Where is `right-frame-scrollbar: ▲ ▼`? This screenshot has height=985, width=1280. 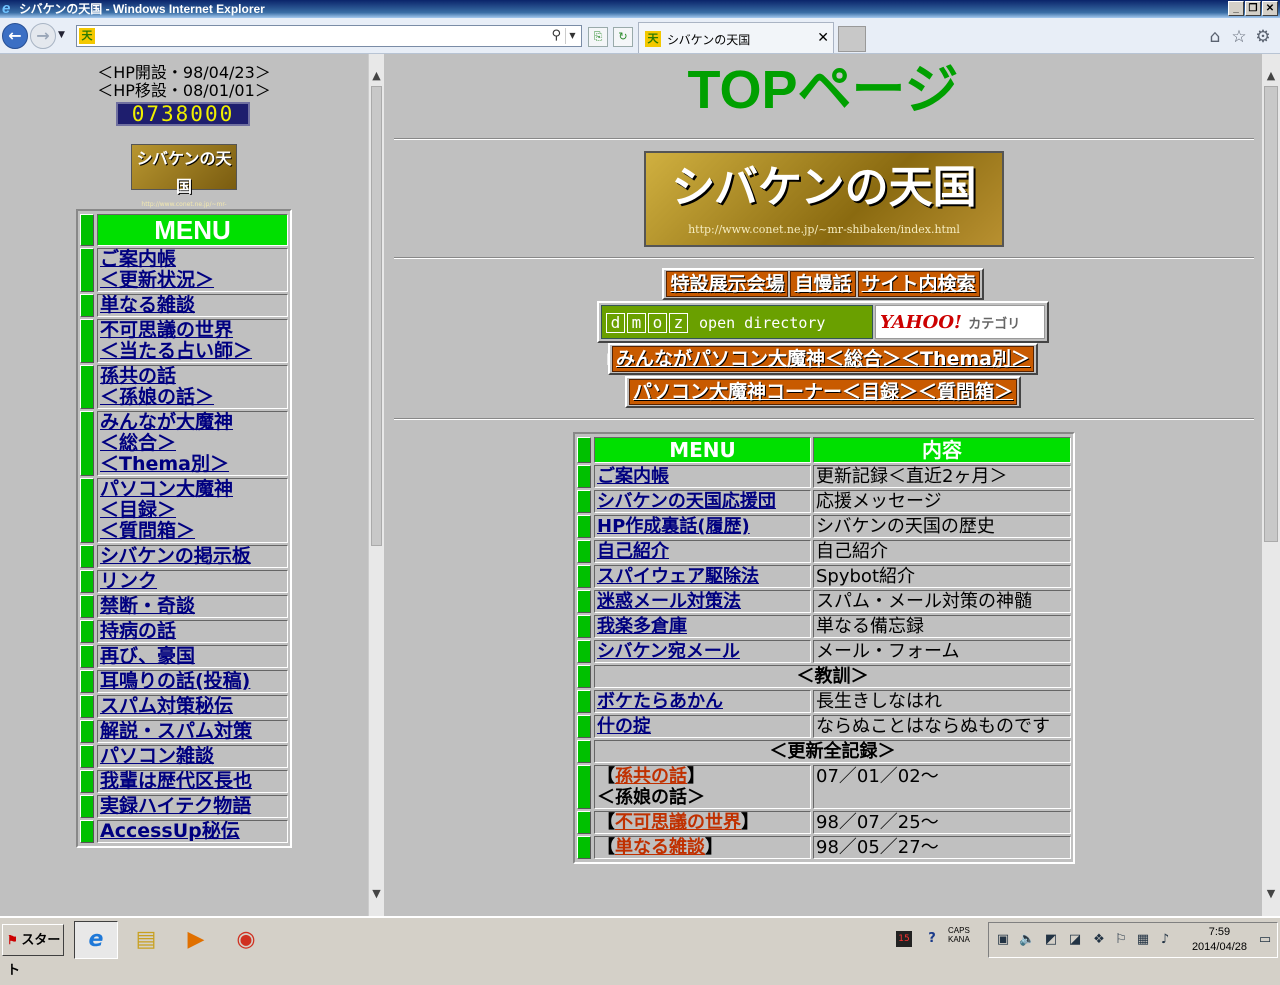
right-frame-scrollbar: ▲ ▼ is located at coordinates (1271, 485).